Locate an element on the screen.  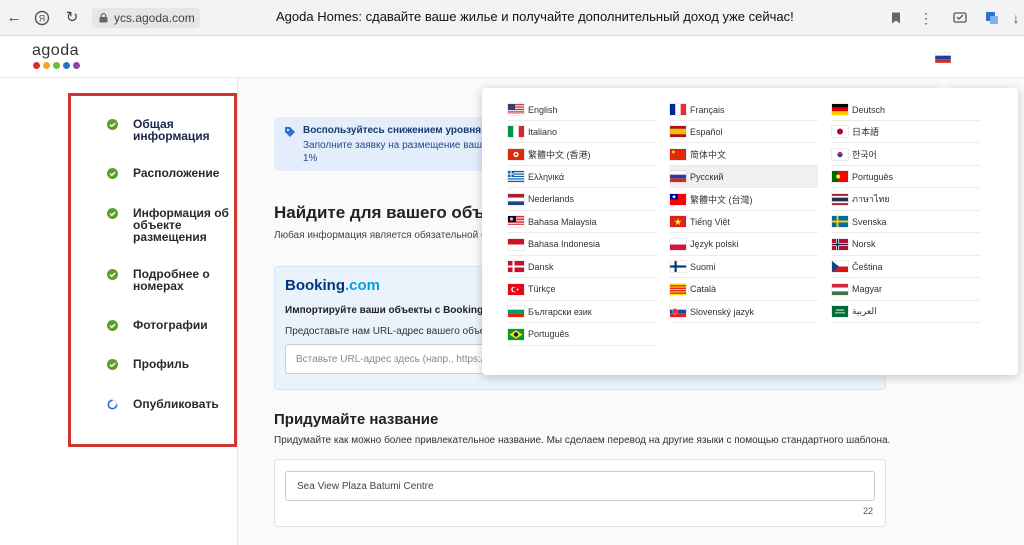
download-icon: ↓ is located at coordinates (1015, 18).